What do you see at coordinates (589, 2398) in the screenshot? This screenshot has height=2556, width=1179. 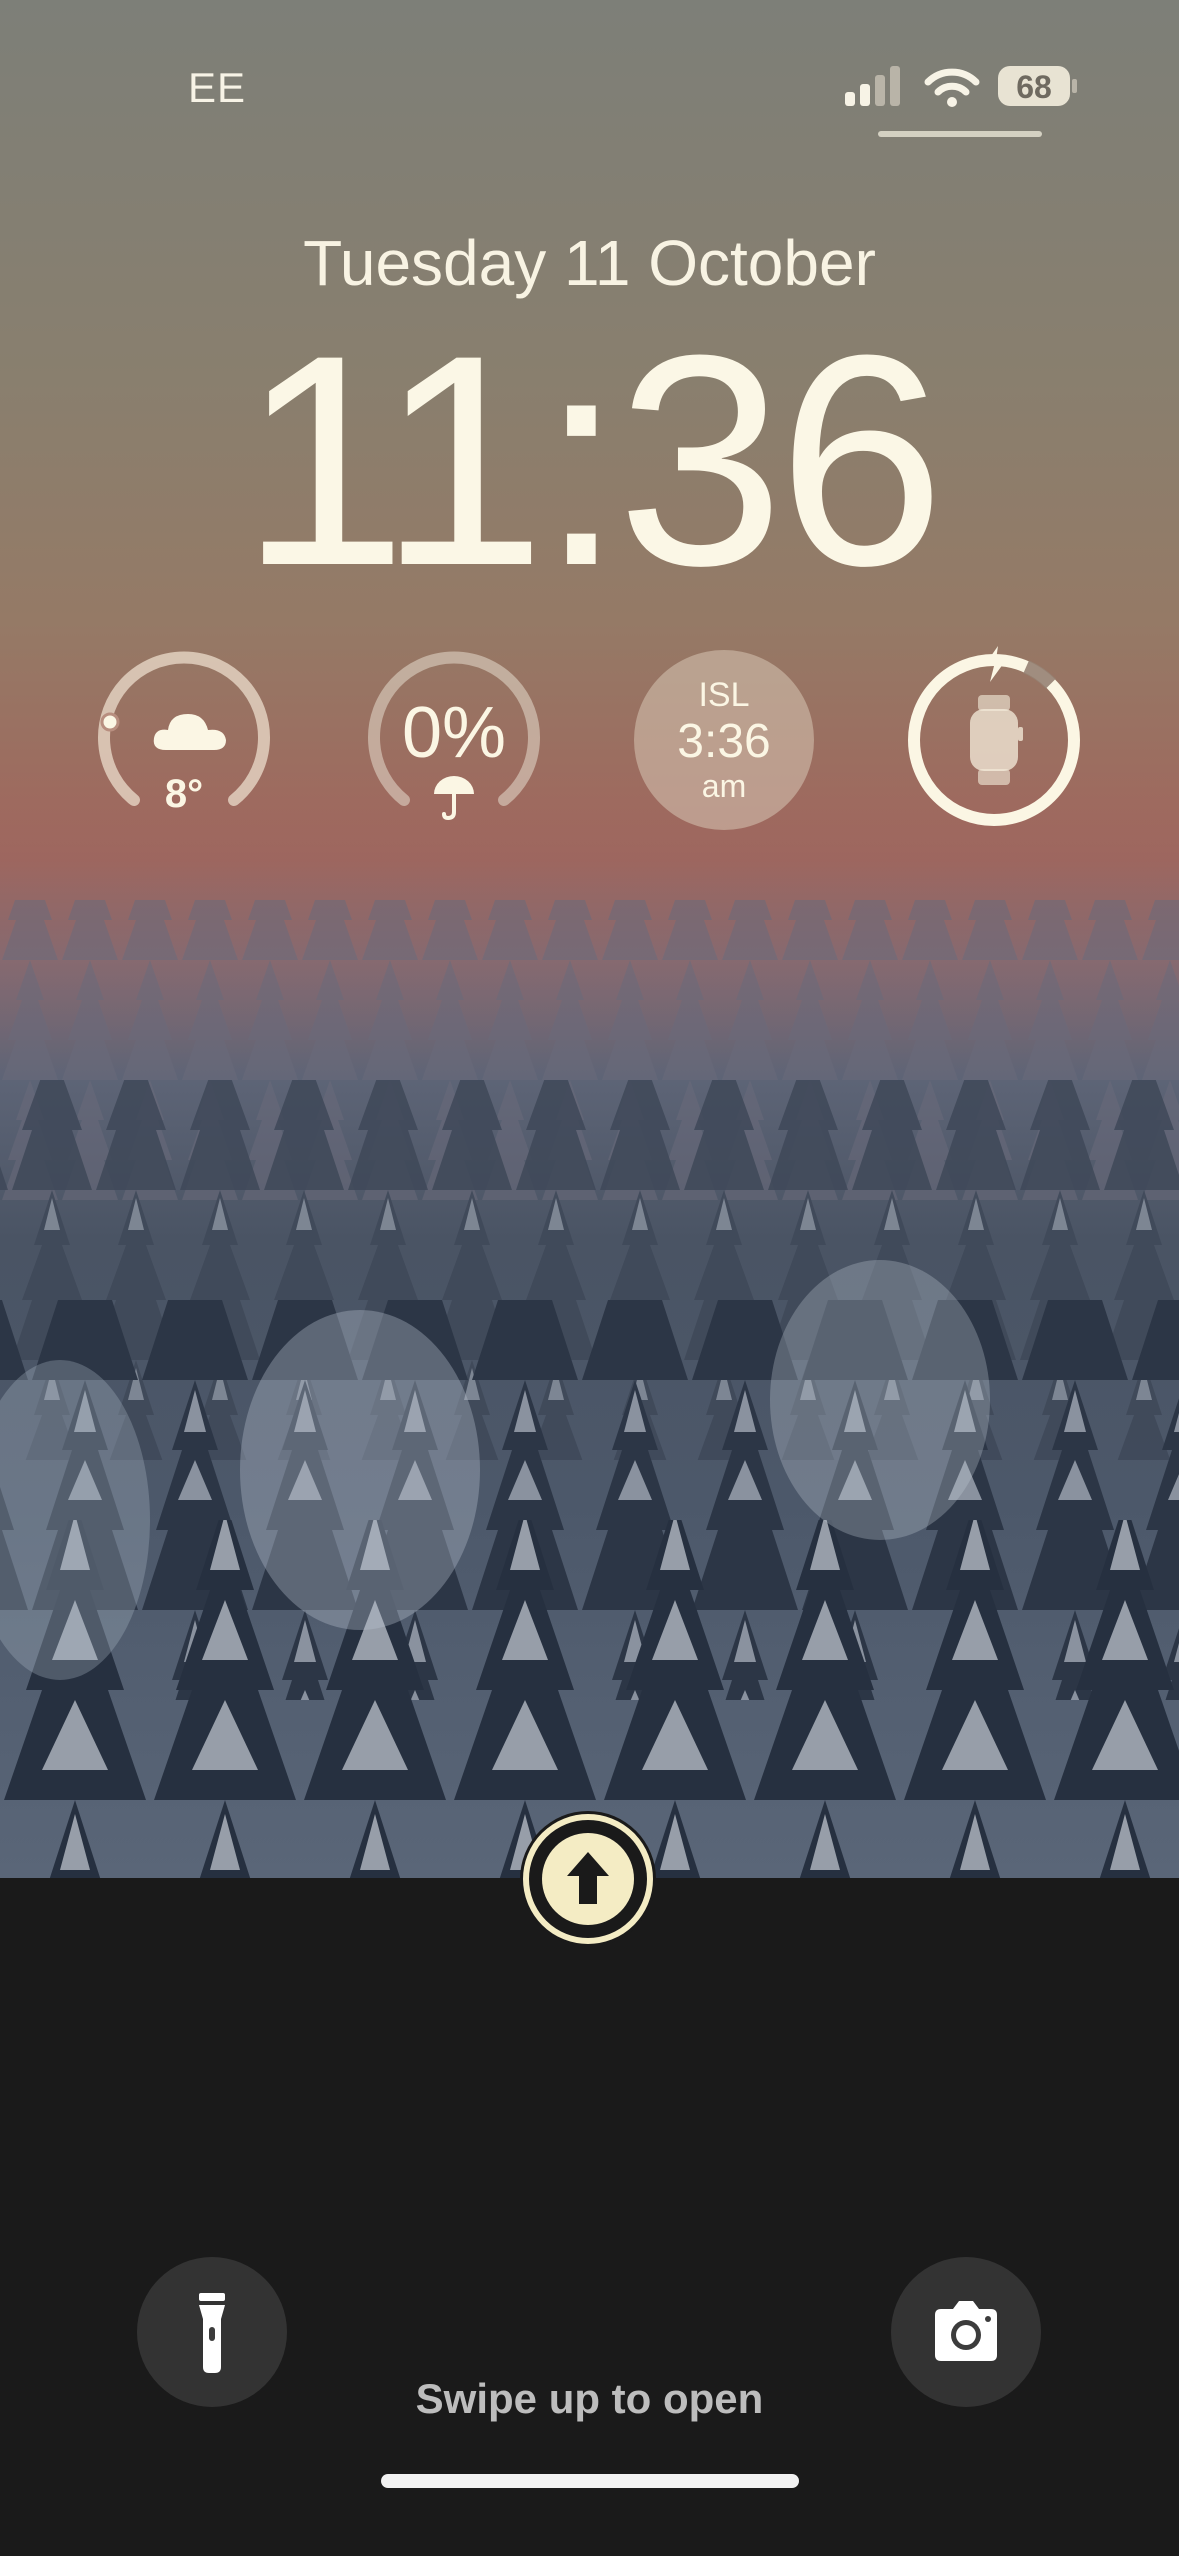 I see `swipe-up-hint: Swipe up to open` at bounding box center [589, 2398].